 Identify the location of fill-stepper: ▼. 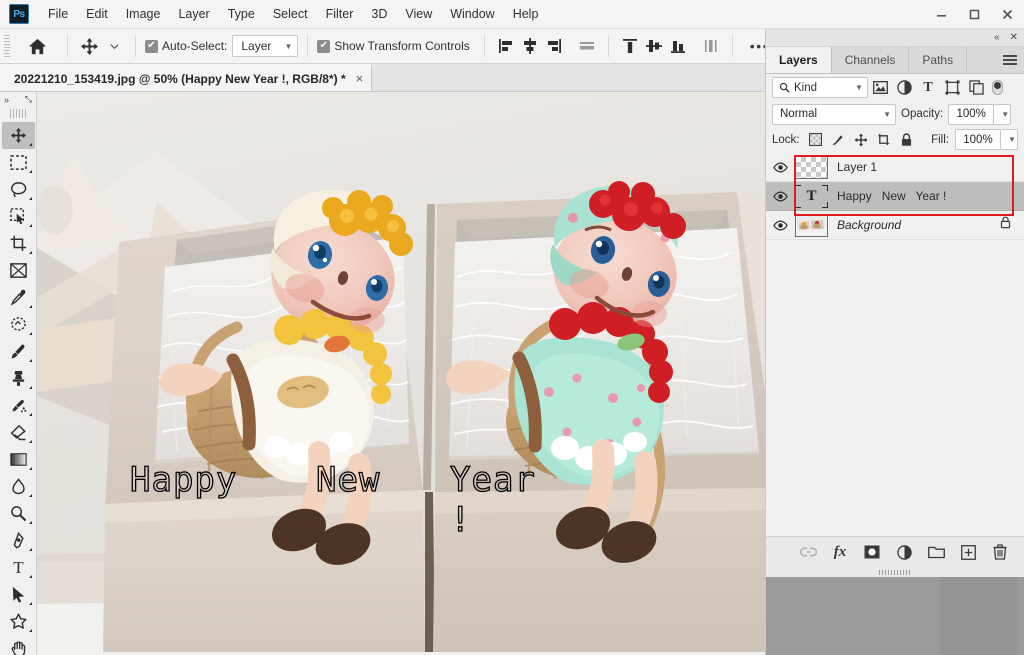
(1009, 139).